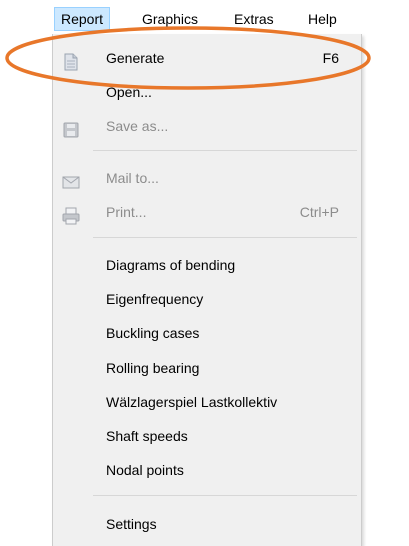 This screenshot has width=409, height=546. Describe the element at coordinates (155, 299) in the screenshot. I see `eigenfrequency-label: Eigenfrequency` at that location.